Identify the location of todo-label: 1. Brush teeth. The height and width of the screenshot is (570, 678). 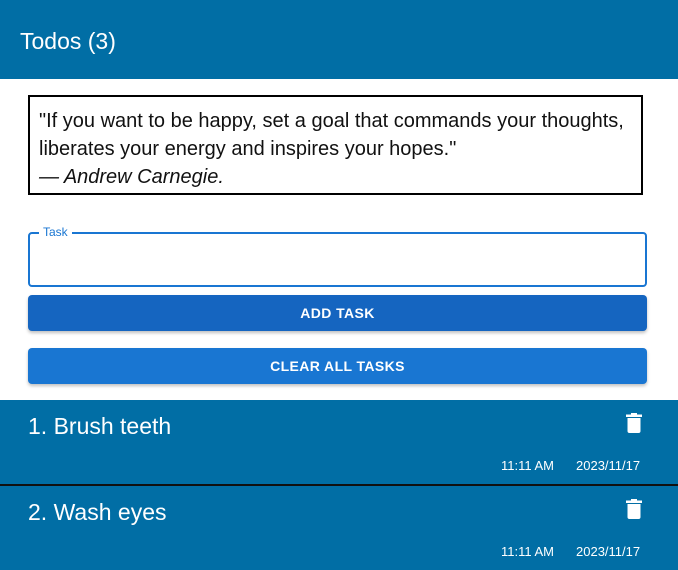
(100, 426).